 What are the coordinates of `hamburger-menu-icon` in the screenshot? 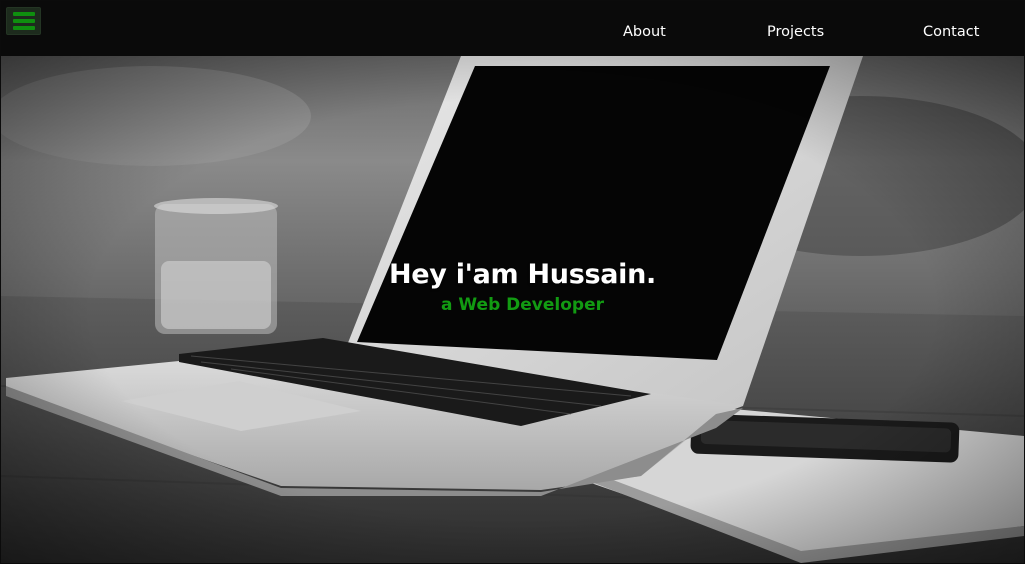 It's located at (23, 21).